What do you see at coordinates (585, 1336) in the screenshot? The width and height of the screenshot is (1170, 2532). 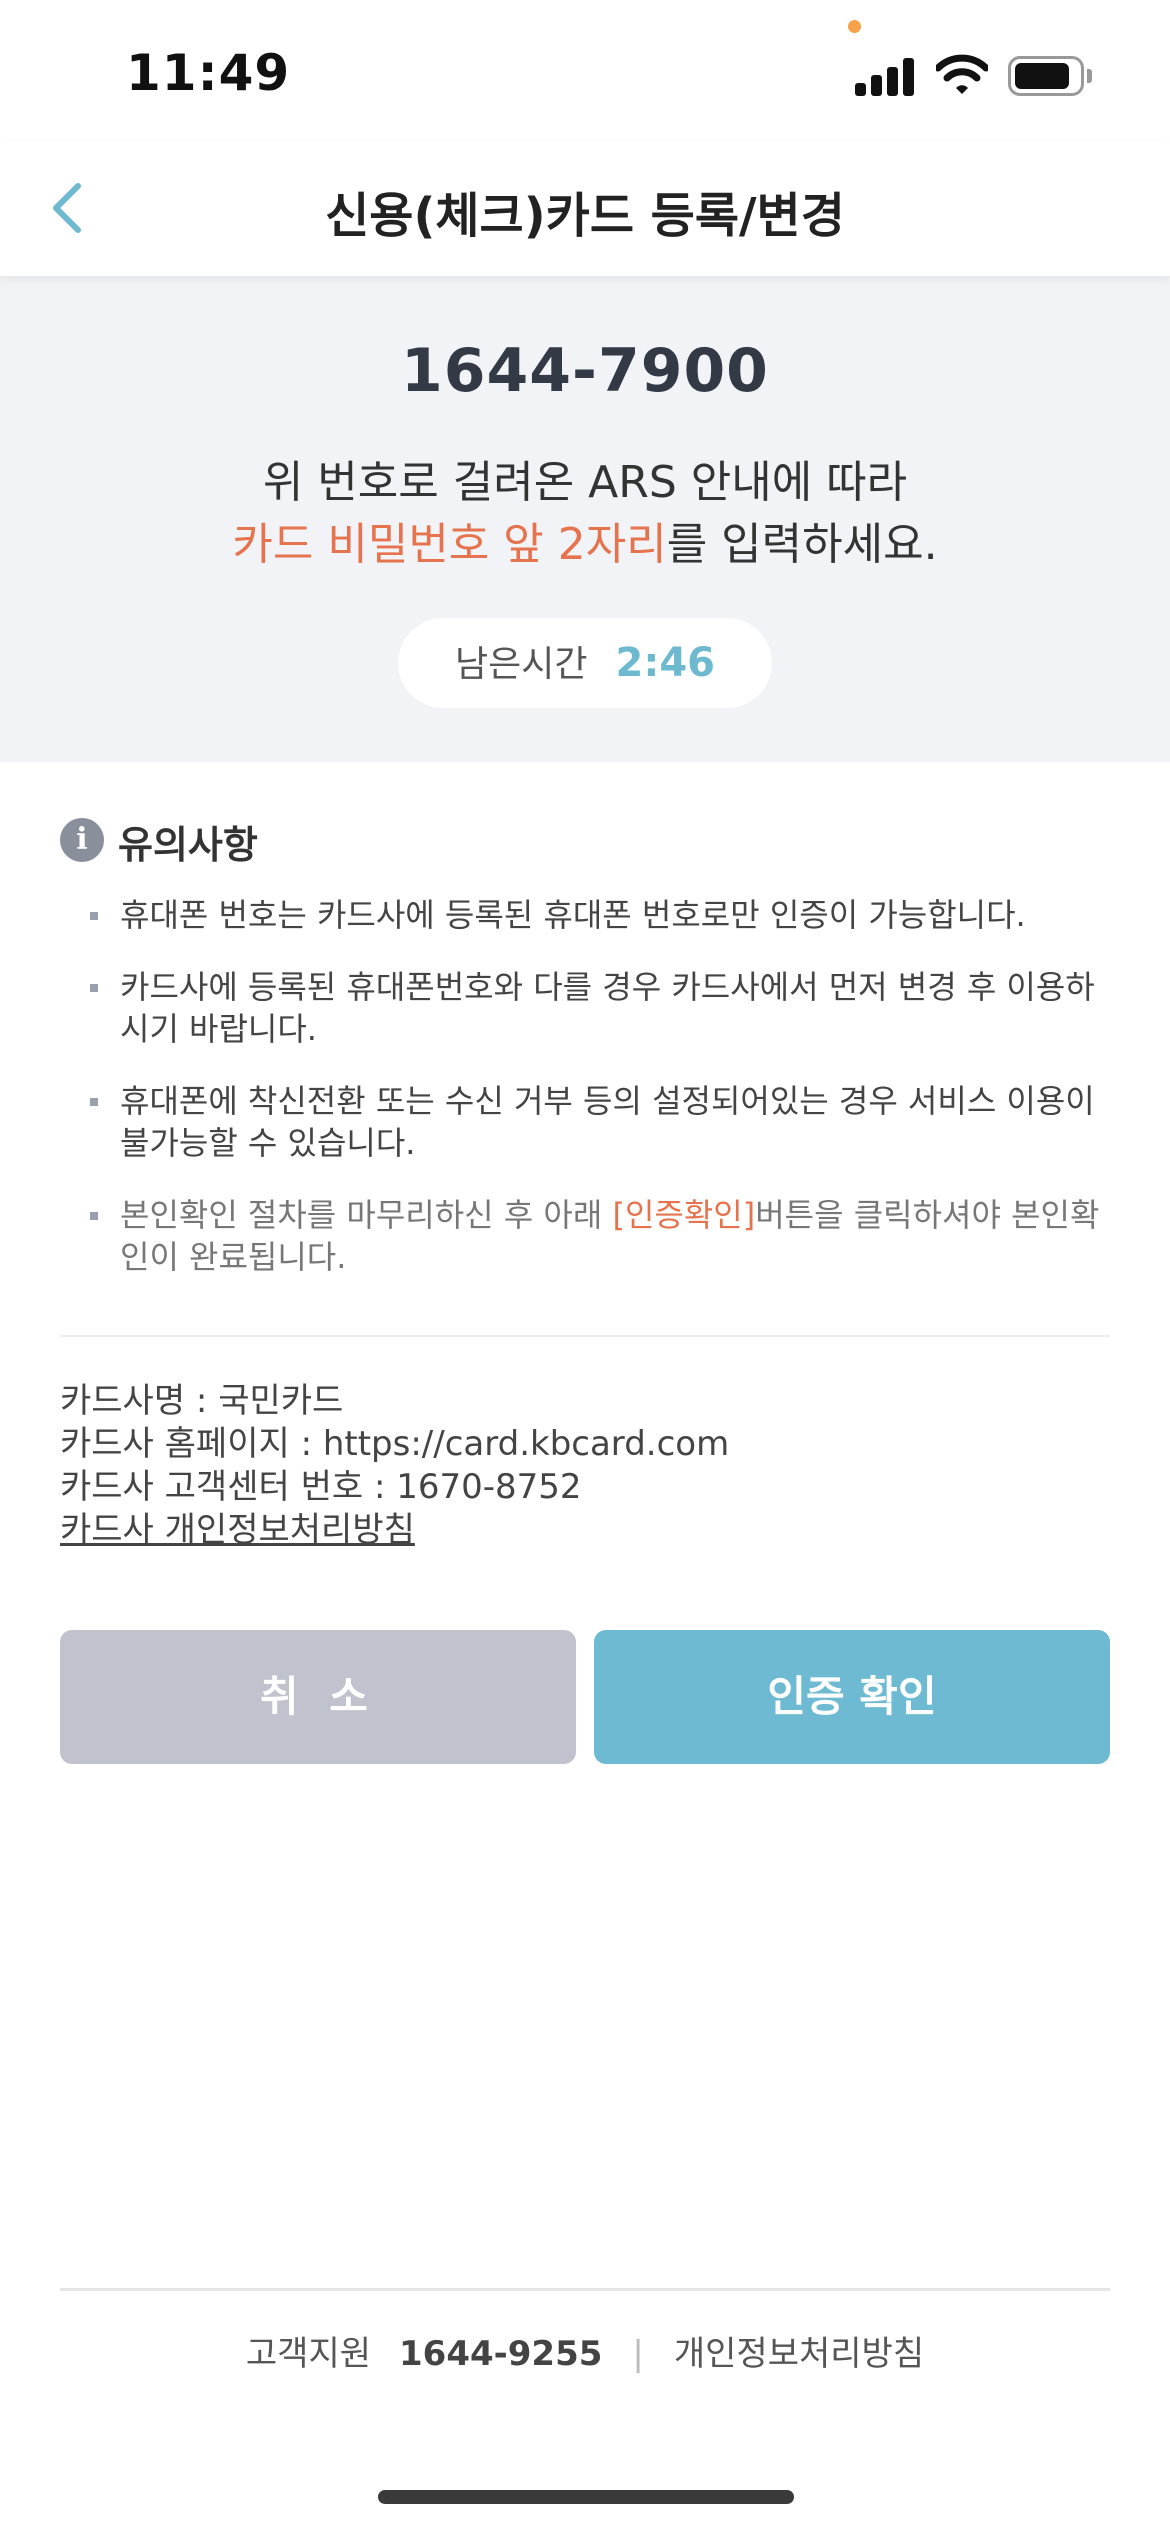 I see `divider` at bounding box center [585, 1336].